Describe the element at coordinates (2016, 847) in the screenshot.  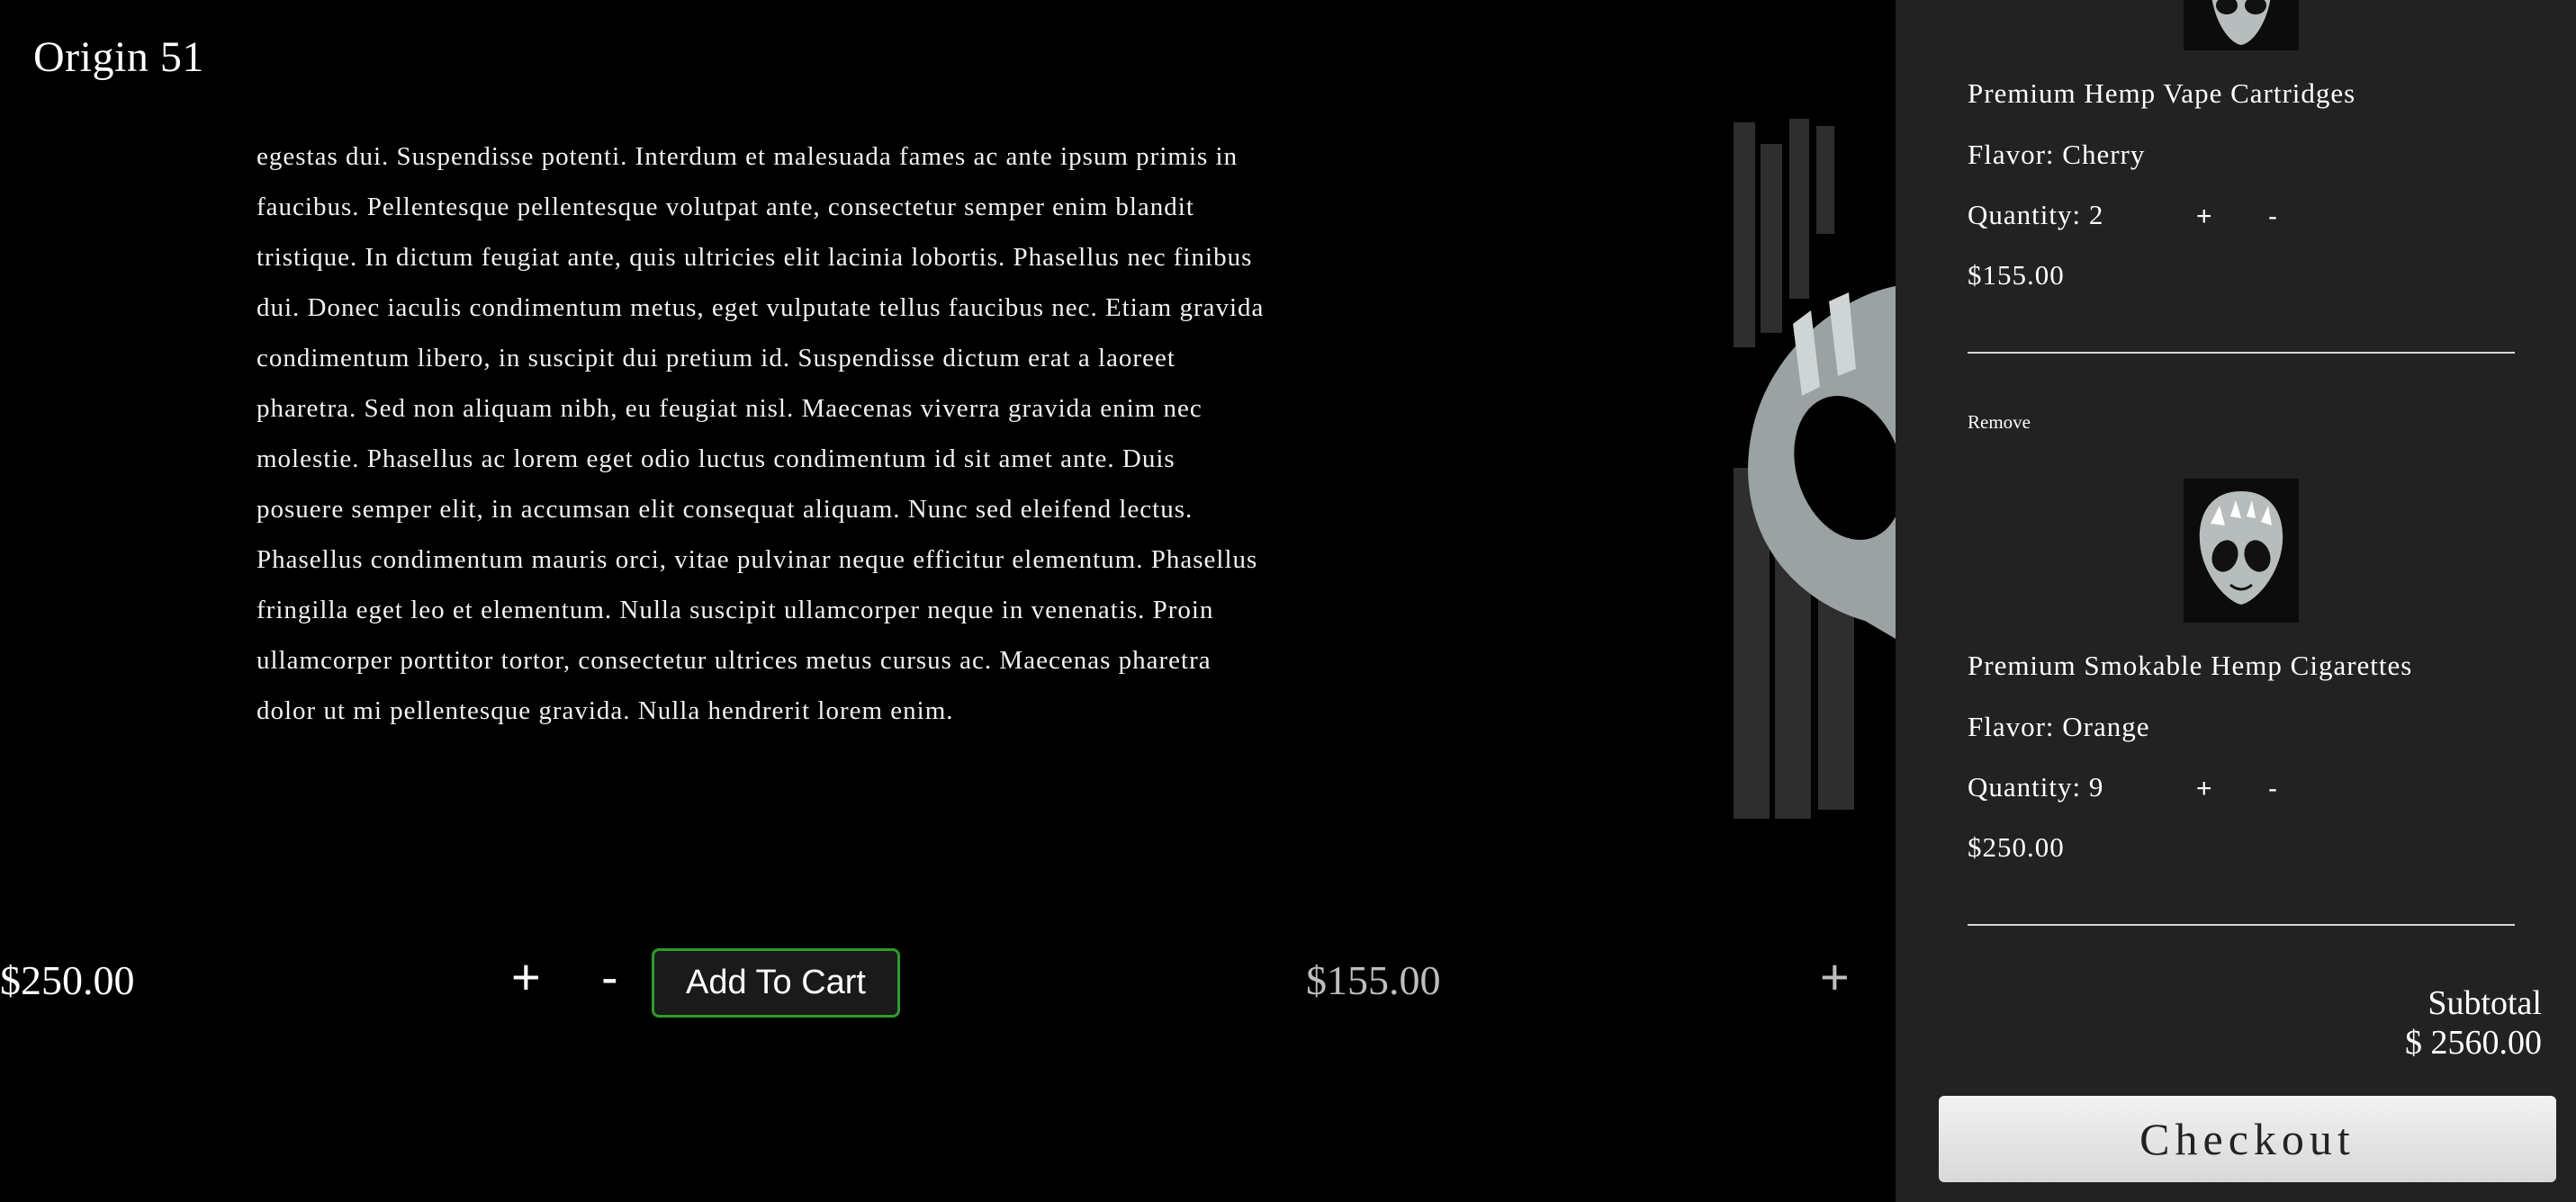
I see `cart-item-price: $250.00` at that location.